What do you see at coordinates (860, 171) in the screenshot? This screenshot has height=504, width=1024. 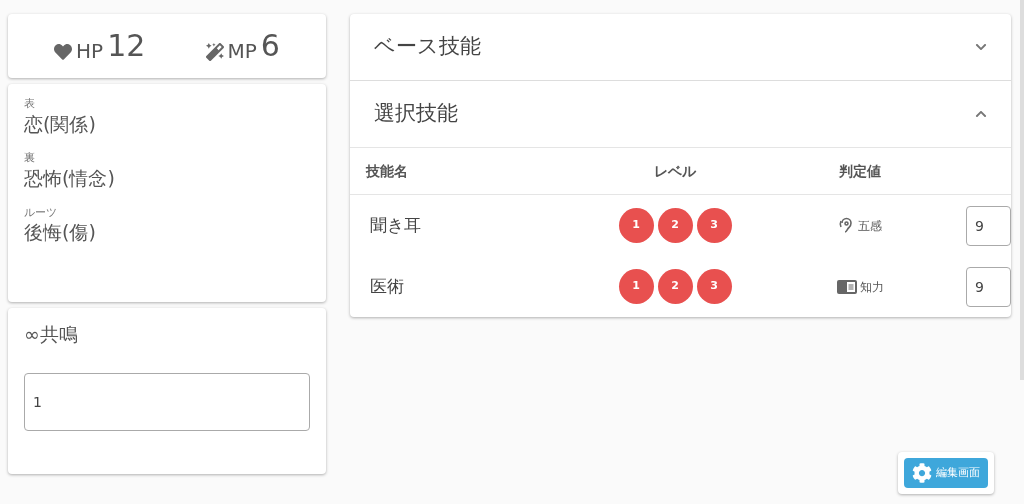 I see `column-header: 判定値` at bounding box center [860, 171].